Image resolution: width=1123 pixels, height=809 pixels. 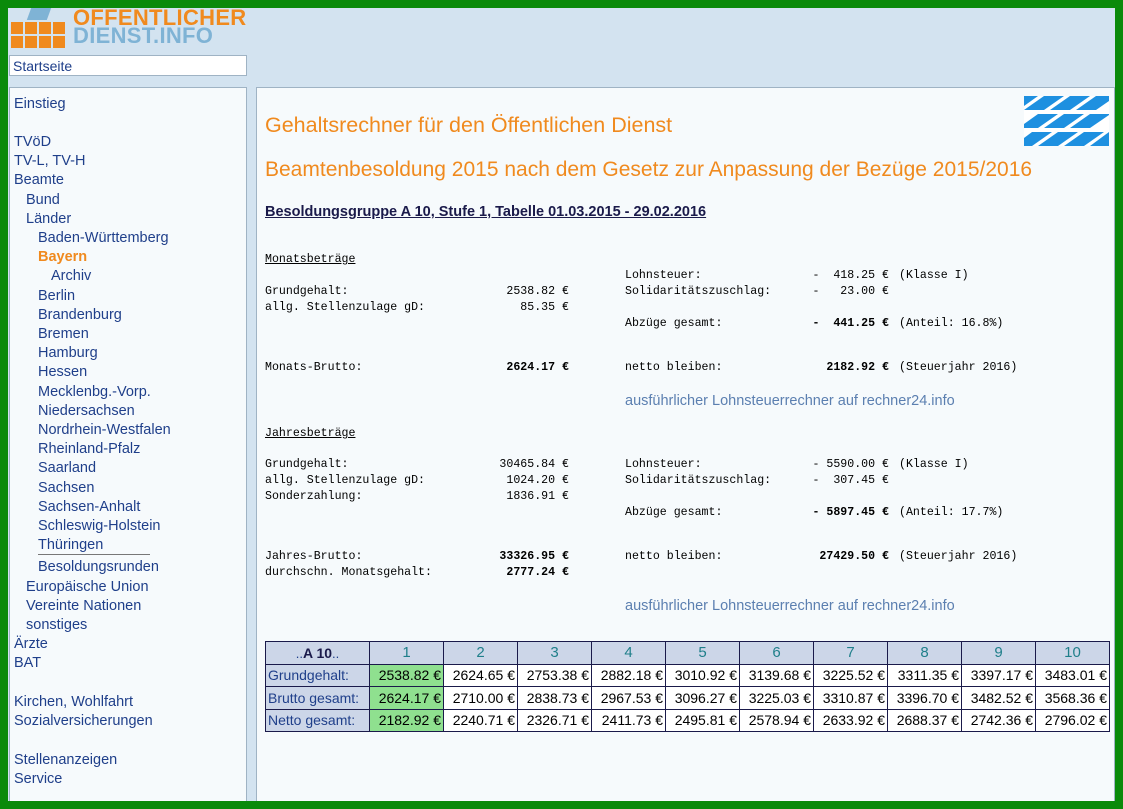 I want to click on sidebar-item-saarland: Saarland, so click(x=67, y=468).